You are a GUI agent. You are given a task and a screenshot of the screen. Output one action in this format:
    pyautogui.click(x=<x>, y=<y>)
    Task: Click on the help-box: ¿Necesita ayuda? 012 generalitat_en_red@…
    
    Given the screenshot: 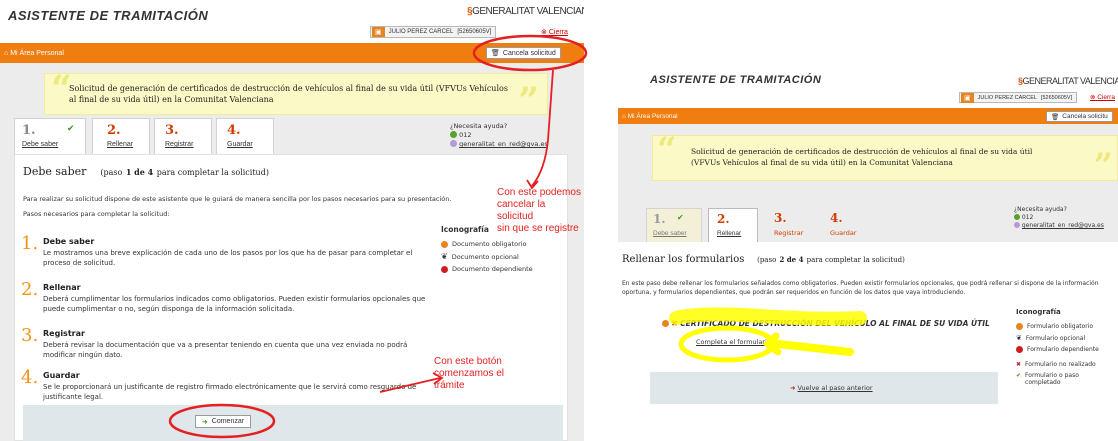 What is the action you would take?
    pyautogui.click(x=499, y=135)
    